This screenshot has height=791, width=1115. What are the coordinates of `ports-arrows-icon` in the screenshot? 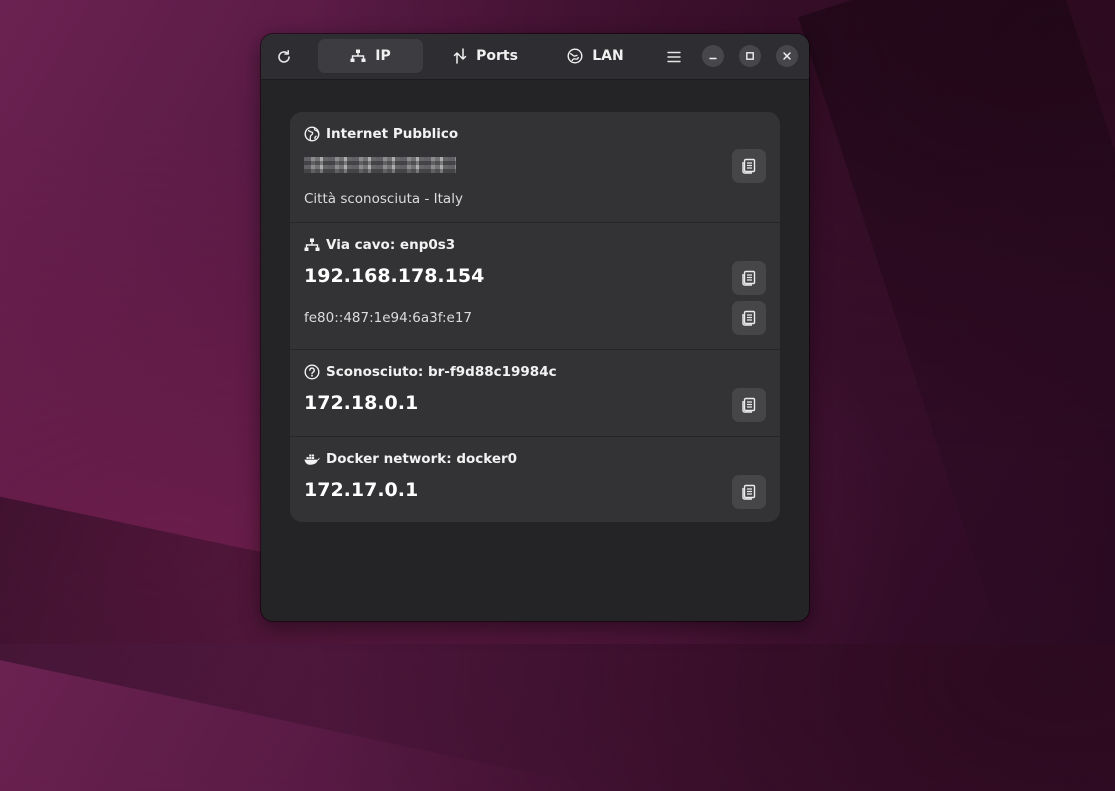 It's located at (460, 56).